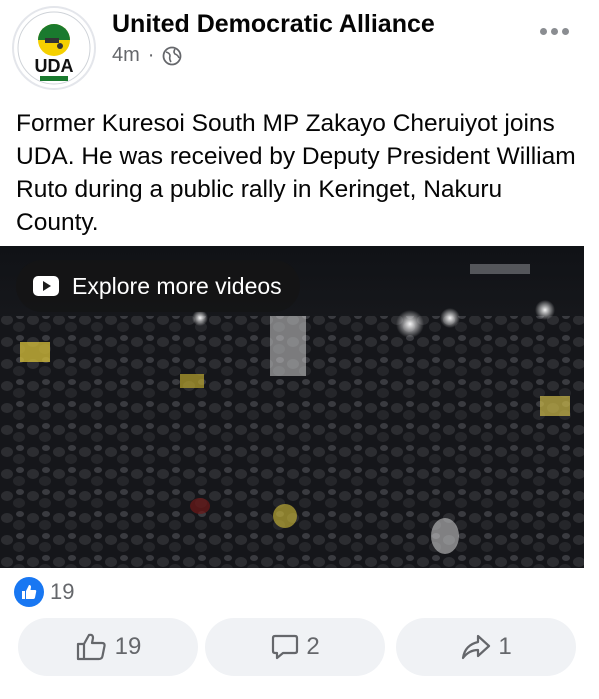  Describe the element at coordinates (273, 24) in the screenshot. I see `page-name: United Democratic Alliance` at that location.